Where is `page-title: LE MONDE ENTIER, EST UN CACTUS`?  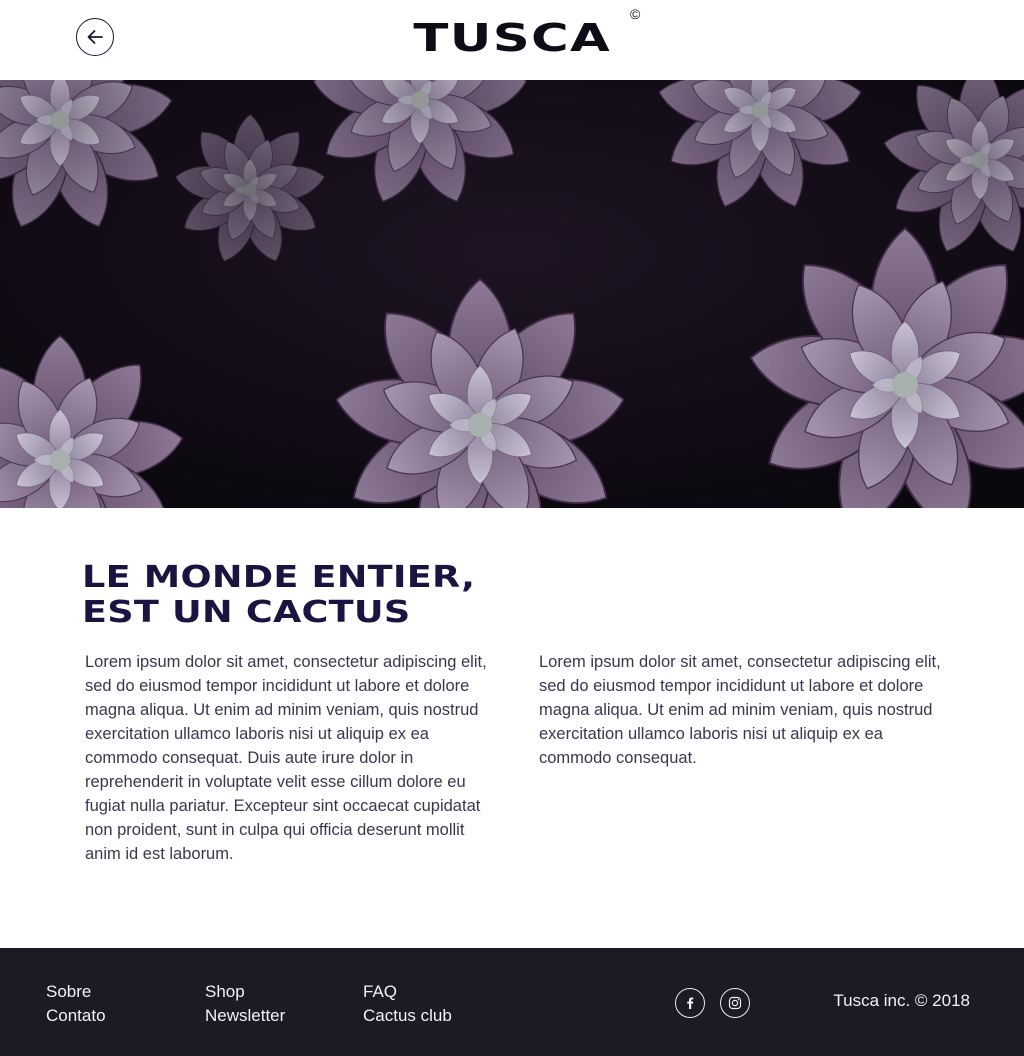 page-title: LE MONDE ENTIER, EST UN CACTUS is located at coordinates (342, 595).